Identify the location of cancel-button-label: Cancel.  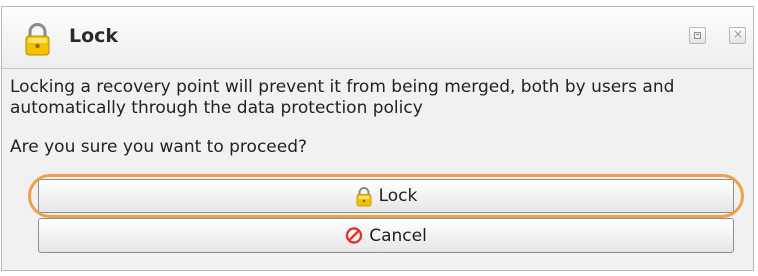
(398, 235).